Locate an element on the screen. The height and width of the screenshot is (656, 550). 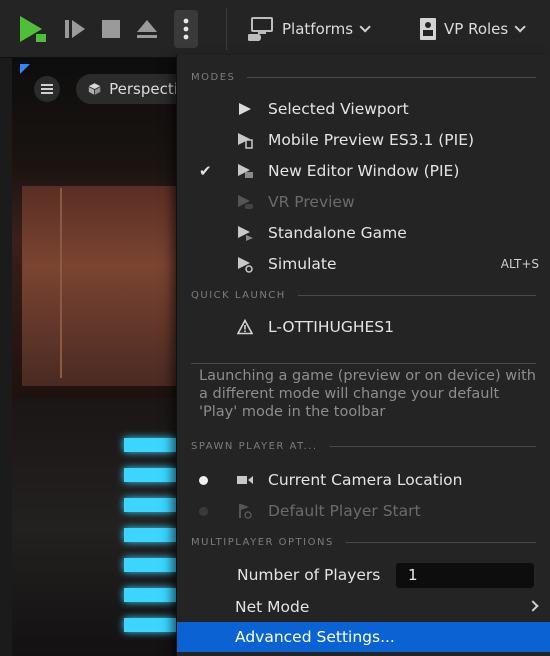
standalone-game-icon is located at coordinates (245, 233).